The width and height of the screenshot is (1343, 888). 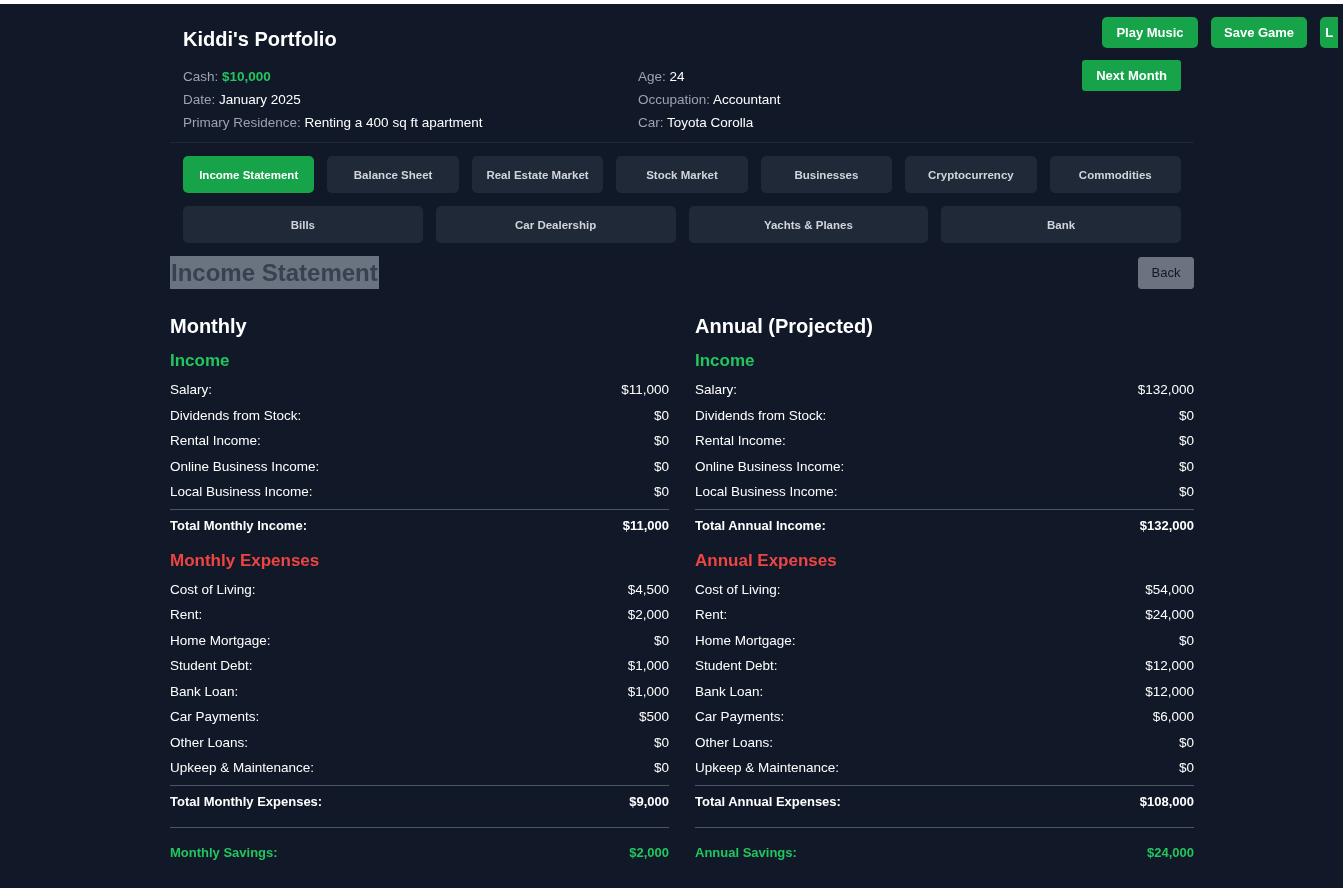 What do you see at coordinates (645, 525) in the screenshot?
I see `total-income-value: $11,000` at bounding box center [645, 525].